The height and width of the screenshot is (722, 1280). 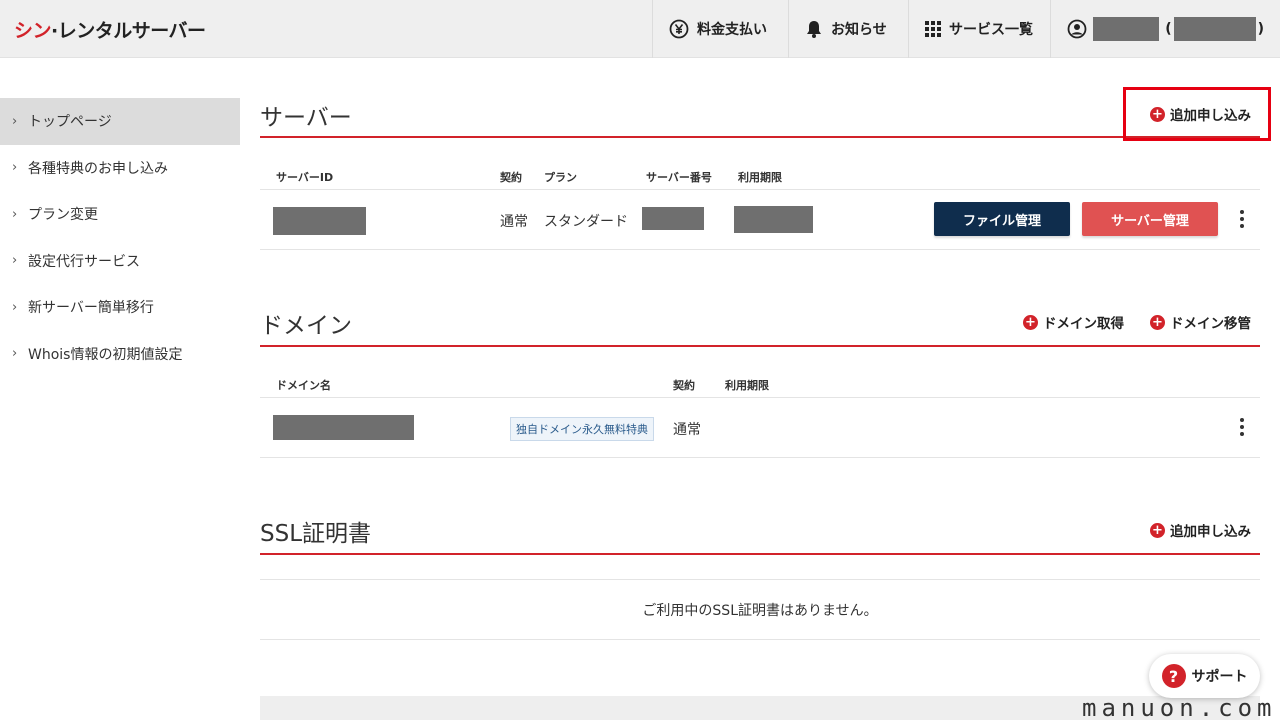 I want to click on sidebar-item-migration: › 新サーバー簡単移行, so click(x=120, y=307).